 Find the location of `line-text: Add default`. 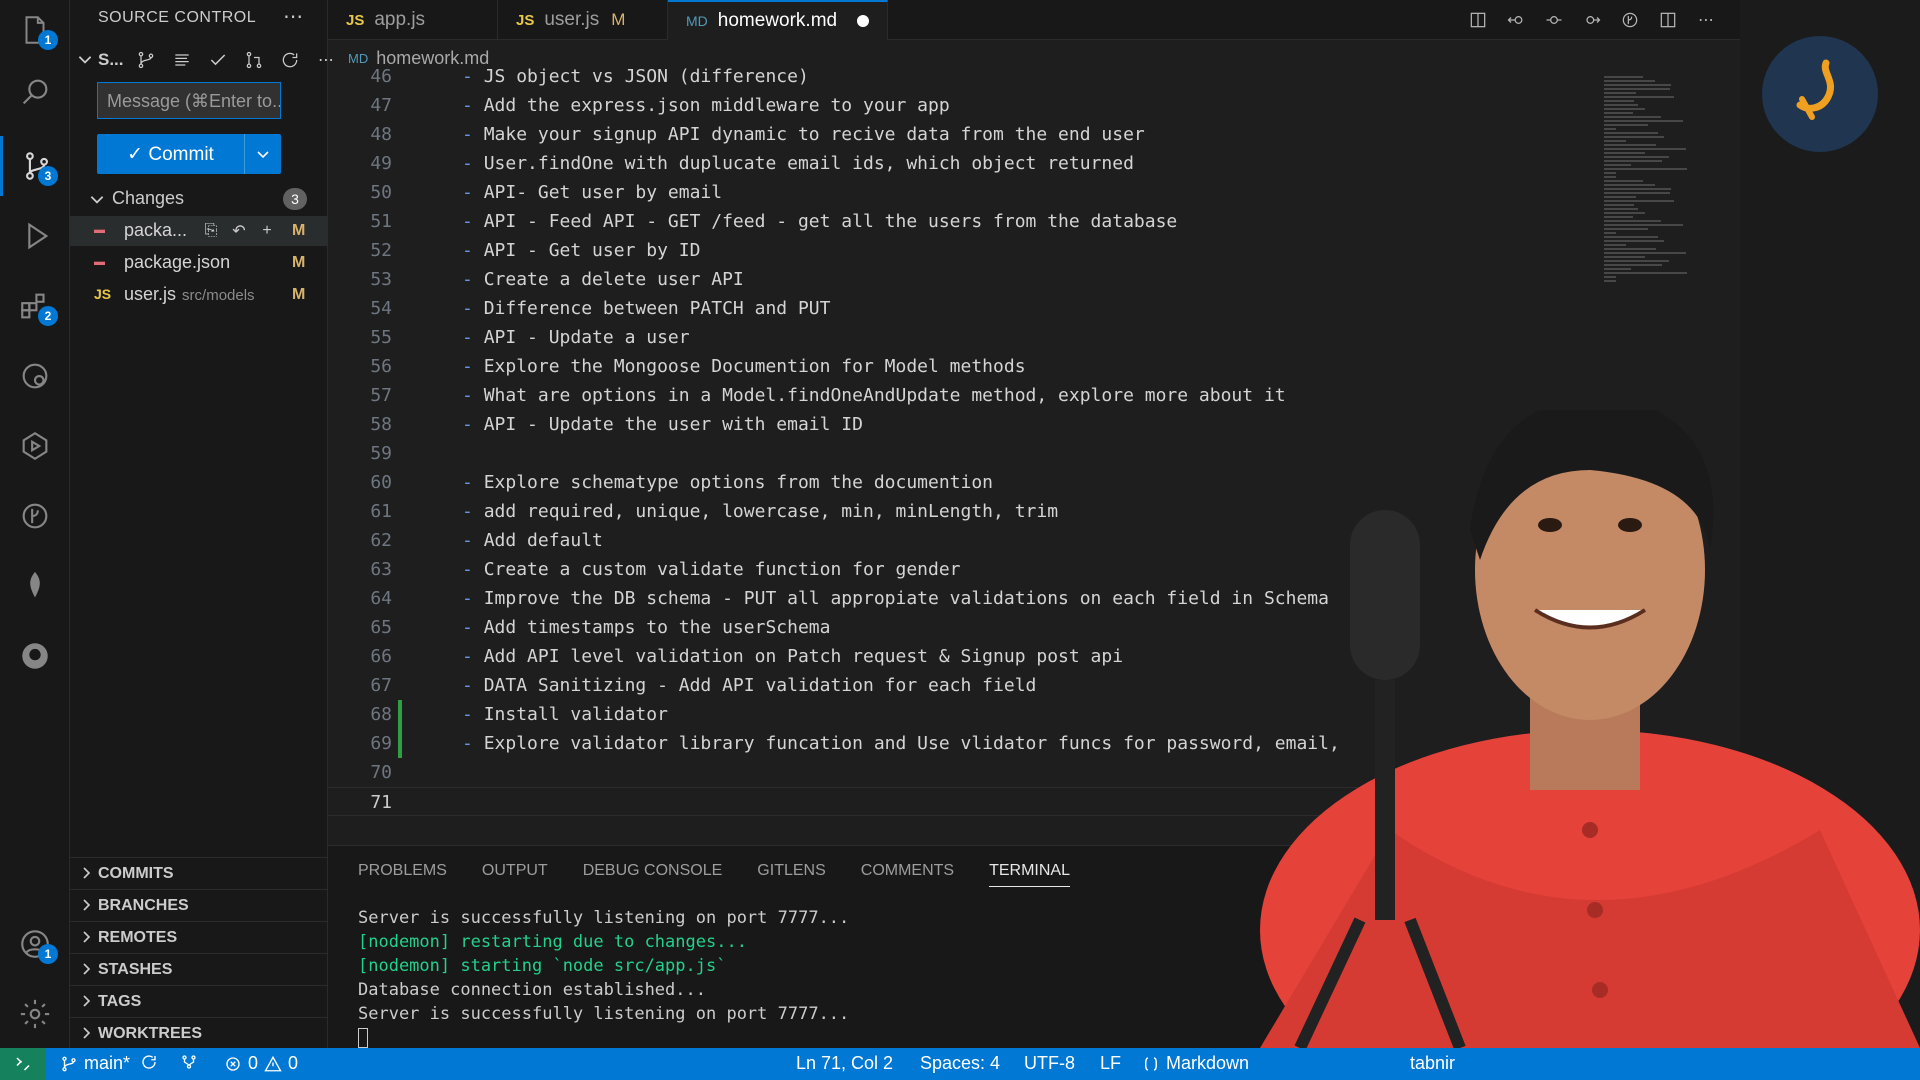

line-text: Add default is located at coordinates (543, 540).